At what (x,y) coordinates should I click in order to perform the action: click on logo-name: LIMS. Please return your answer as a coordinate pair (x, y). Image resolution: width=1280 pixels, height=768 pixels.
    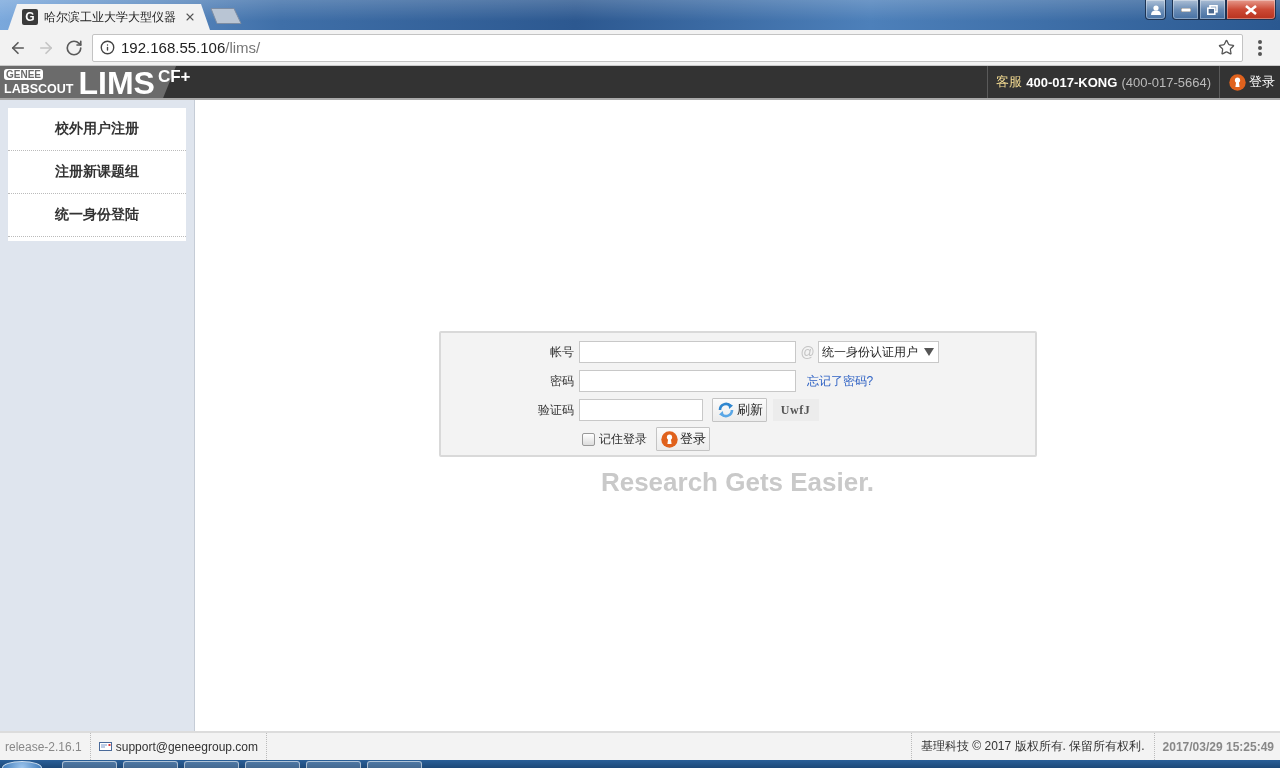
    Looking at the image, I should click on (116, 83).